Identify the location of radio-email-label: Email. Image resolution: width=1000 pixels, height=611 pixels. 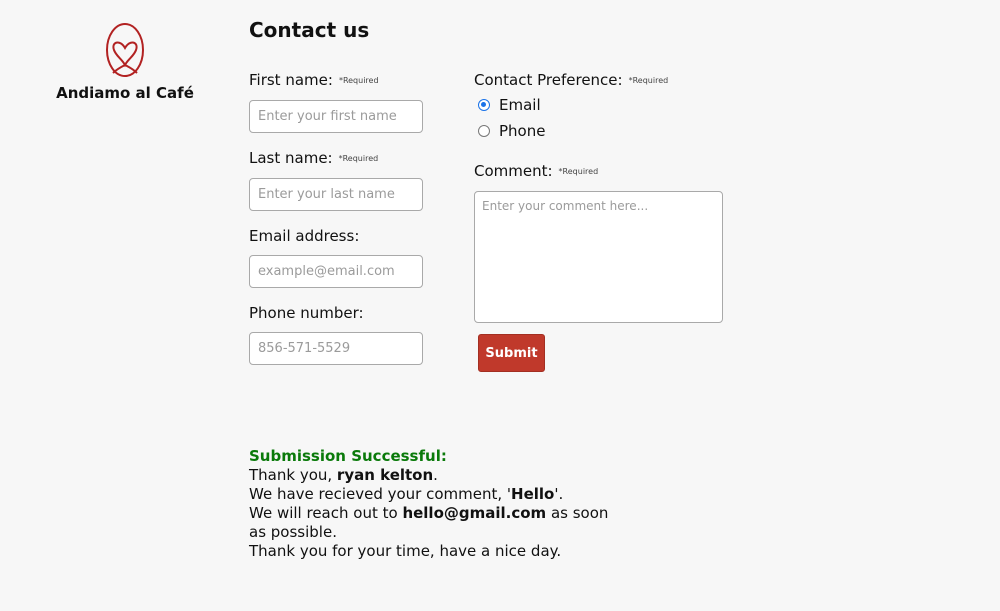
(520, 105).